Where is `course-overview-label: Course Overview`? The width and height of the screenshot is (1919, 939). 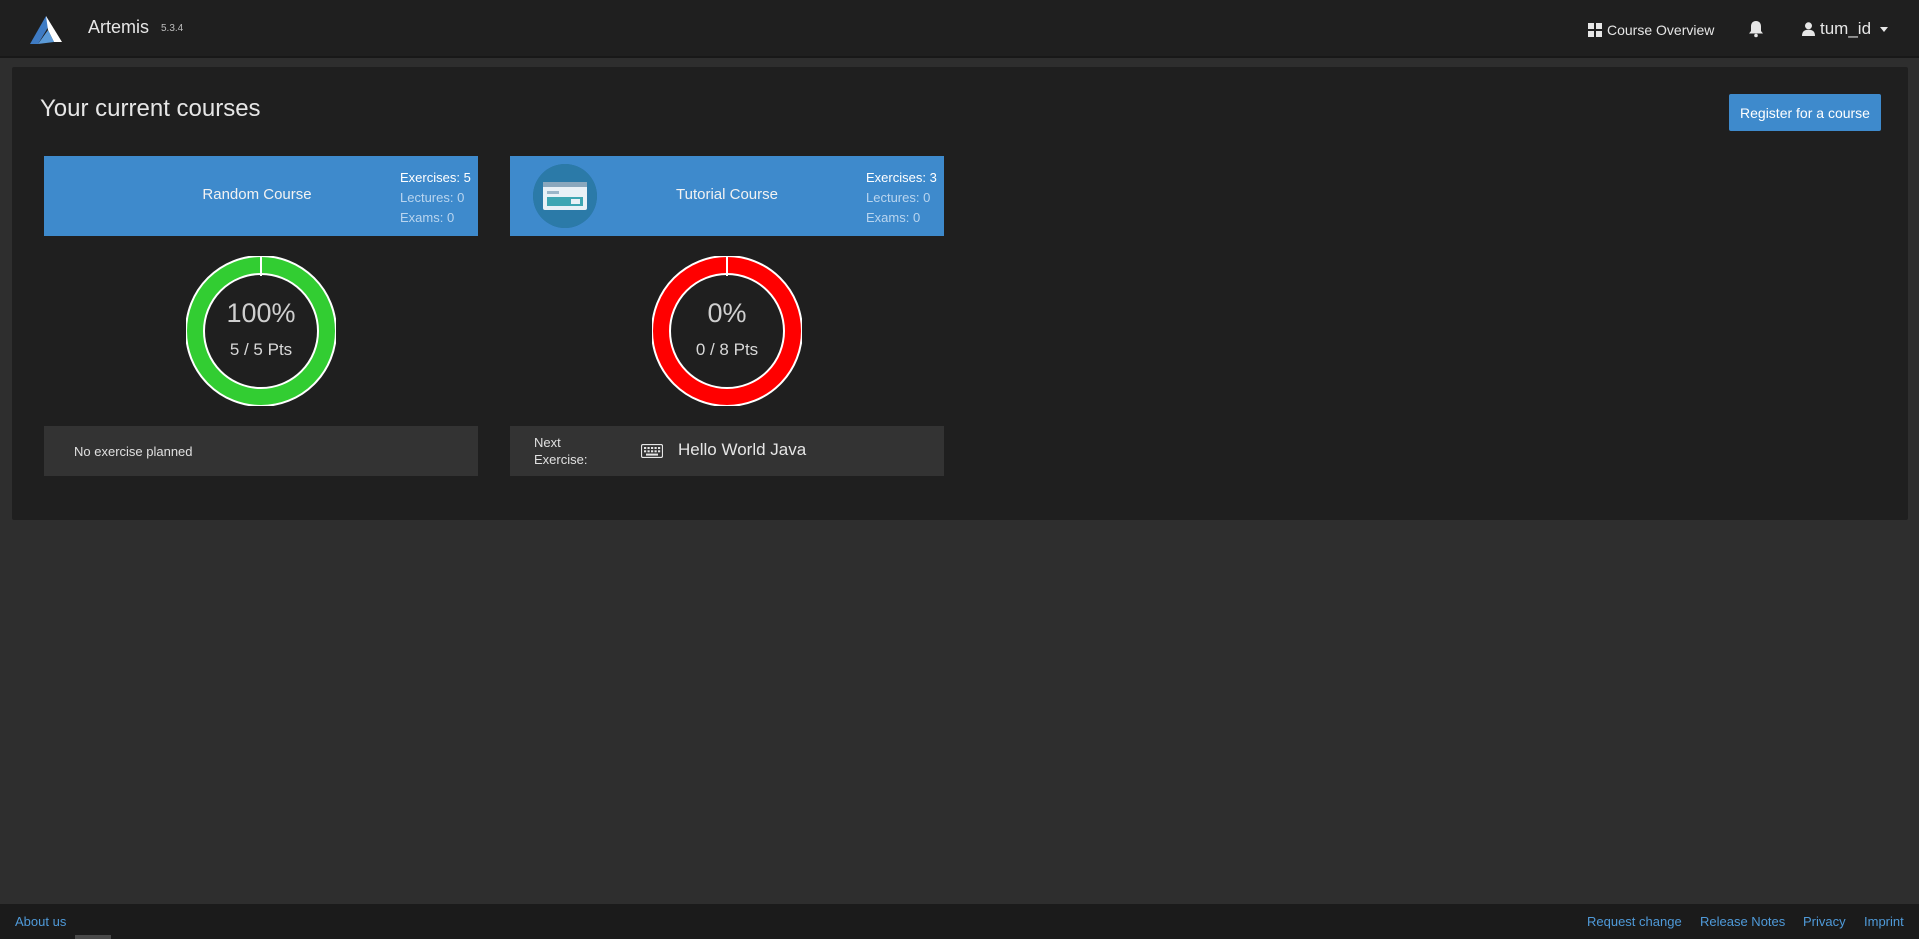
course-overview-label: Course Overview is located at coordinates (1661, 30).